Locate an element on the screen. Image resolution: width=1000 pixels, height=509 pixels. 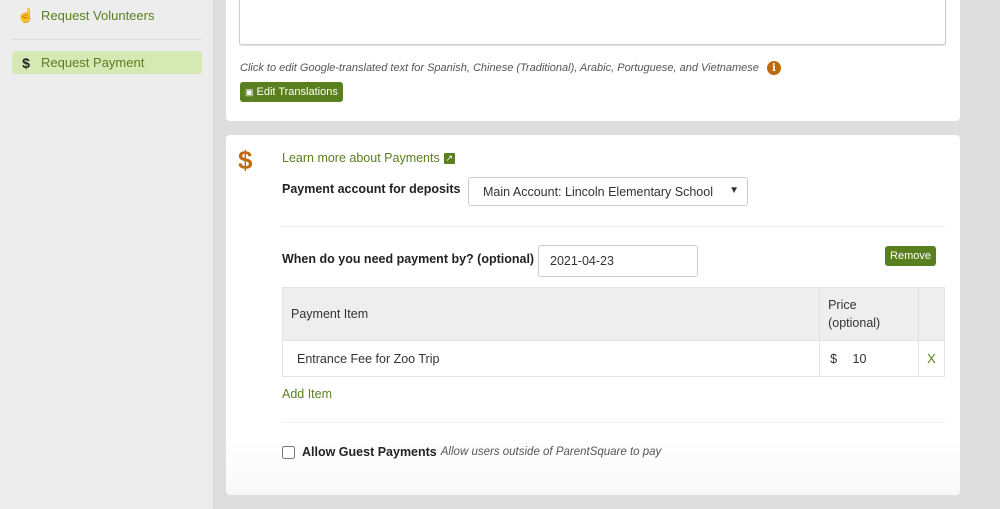
payment-account-value: Main Account: Lincoln Elementary School is located at coordinates (598, 191).